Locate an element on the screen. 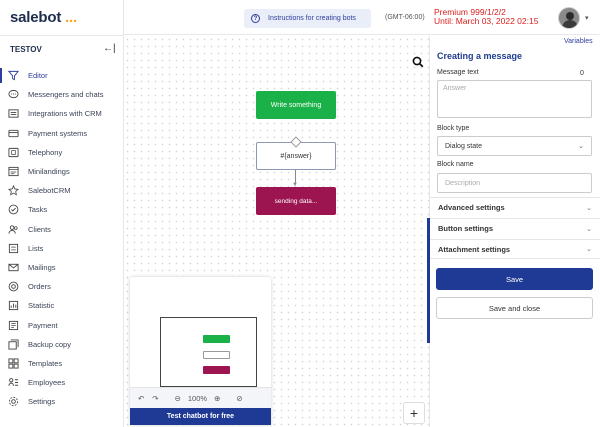  block-type-label: Block type is located at coordinates (453, 128).